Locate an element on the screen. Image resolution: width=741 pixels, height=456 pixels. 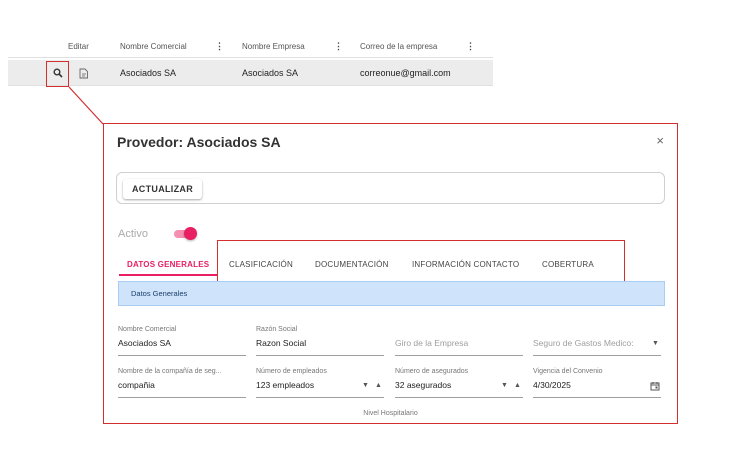
asegurados-label: Número de asegurados is located at coordinates (432, 371).